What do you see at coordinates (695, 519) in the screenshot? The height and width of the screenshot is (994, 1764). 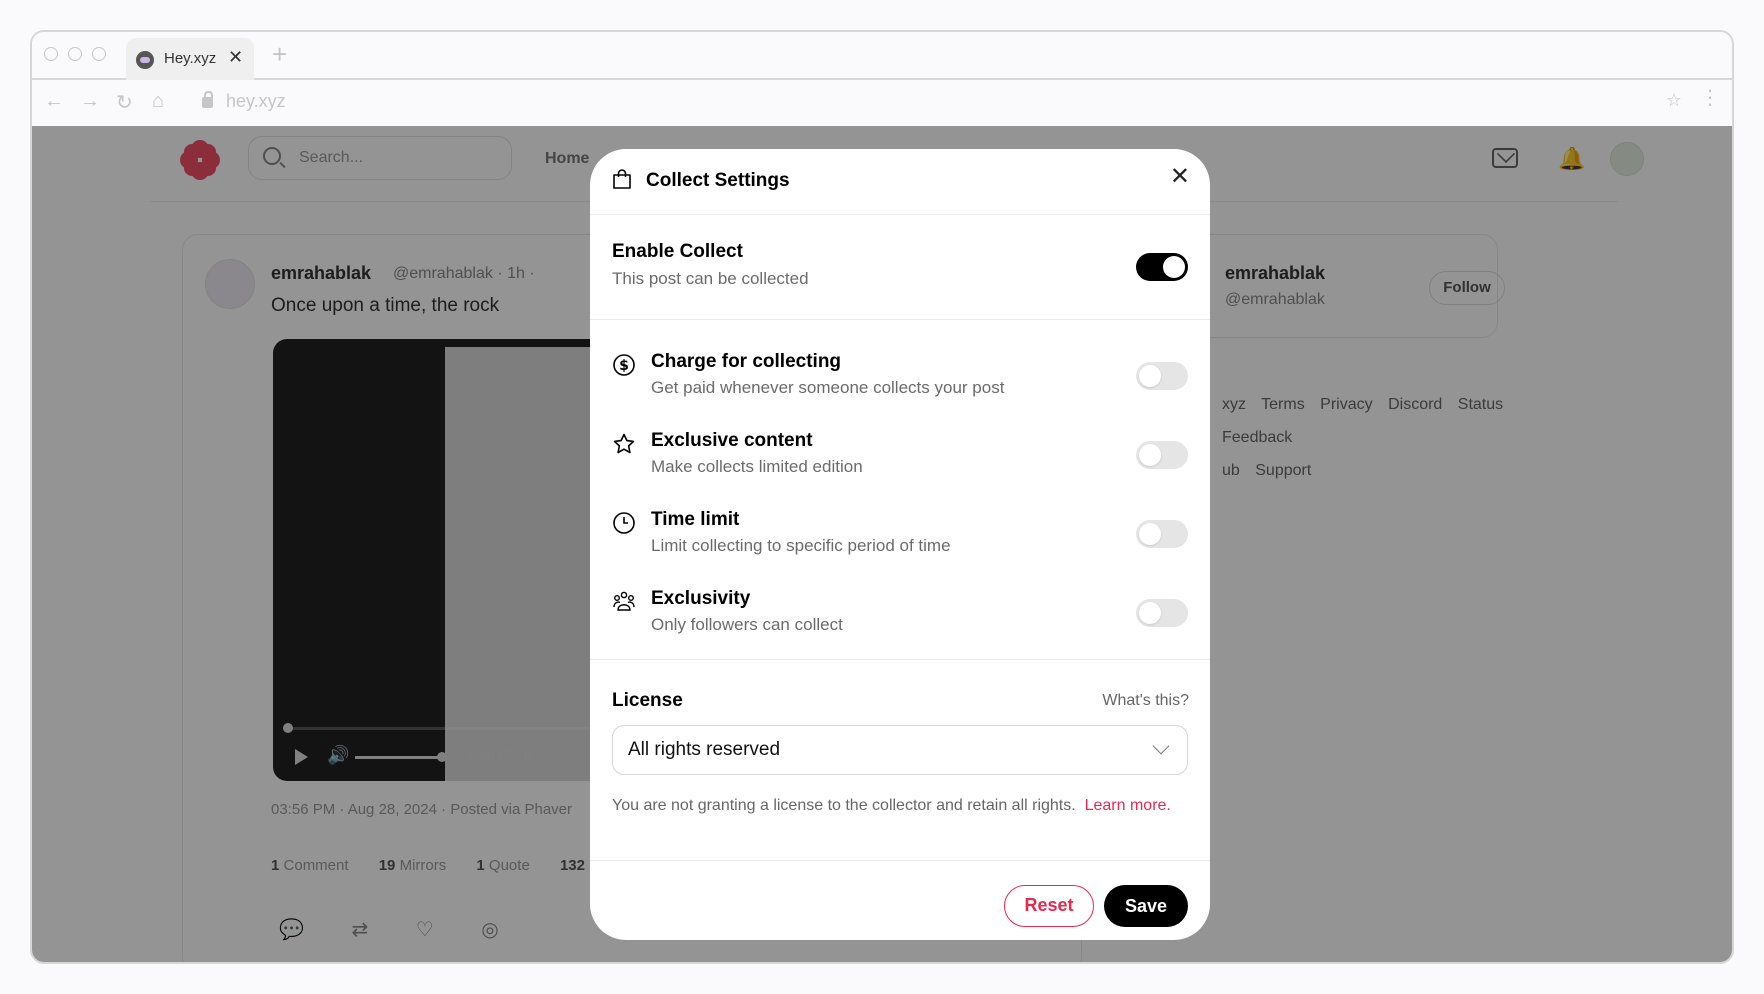 I see `option-title: Time limit` at bounding box center [695, 519].